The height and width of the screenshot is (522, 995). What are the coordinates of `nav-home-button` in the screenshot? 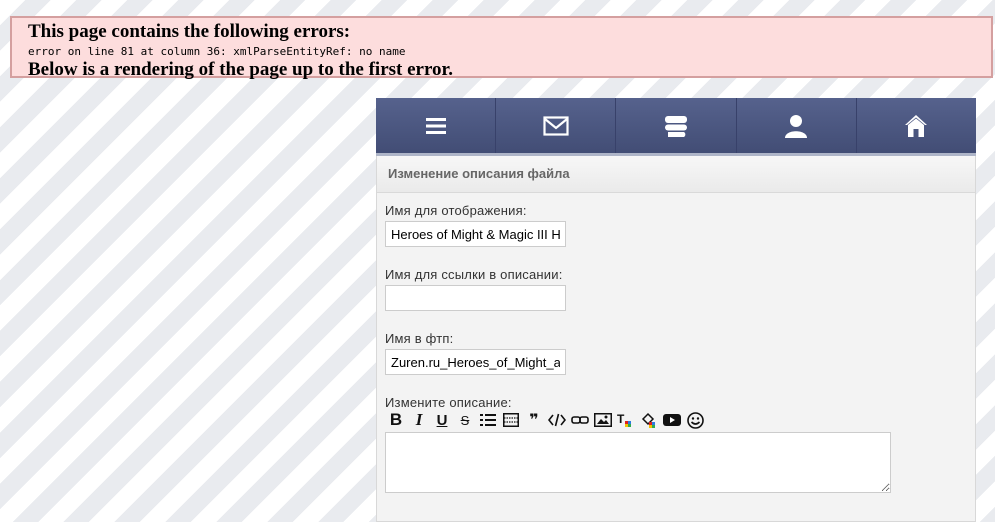 It's located at (916, 125).